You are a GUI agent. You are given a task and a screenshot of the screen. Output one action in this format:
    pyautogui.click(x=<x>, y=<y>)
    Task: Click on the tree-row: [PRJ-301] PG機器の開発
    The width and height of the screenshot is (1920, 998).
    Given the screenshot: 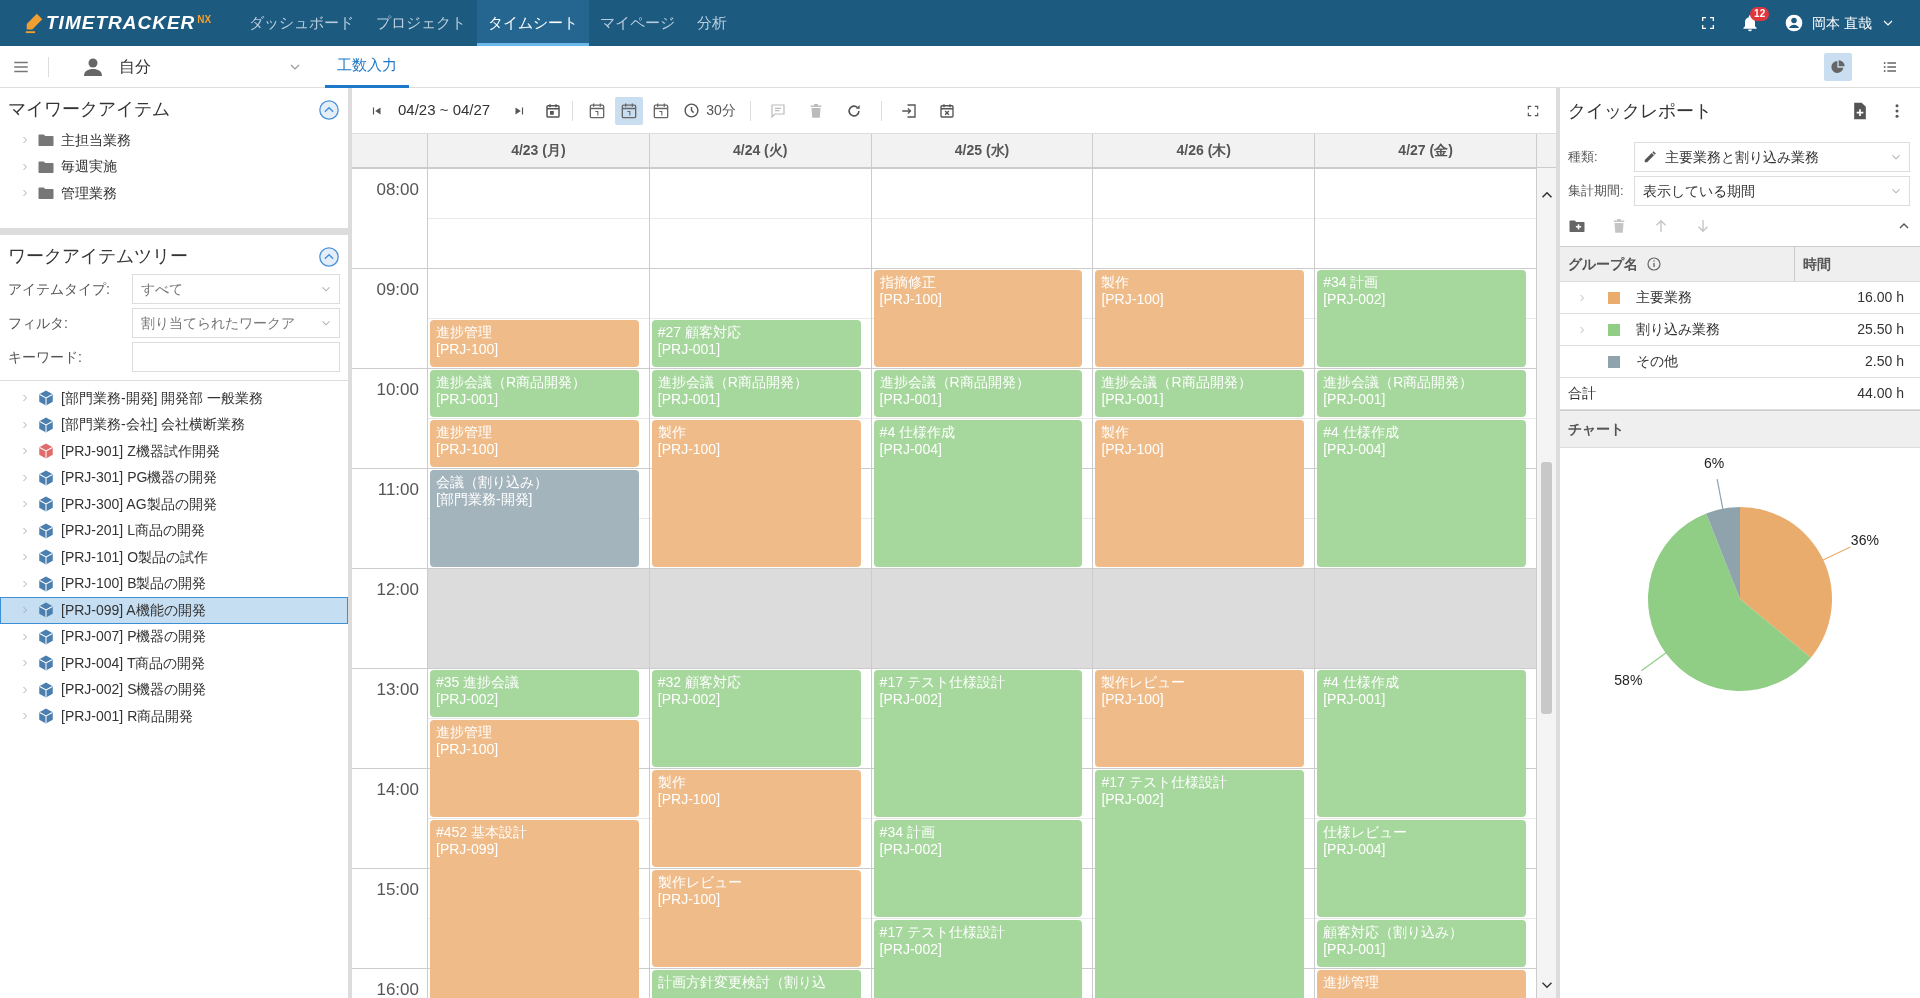 What is the action you would take?
    pyautogui.click(x=174, y=477)
    